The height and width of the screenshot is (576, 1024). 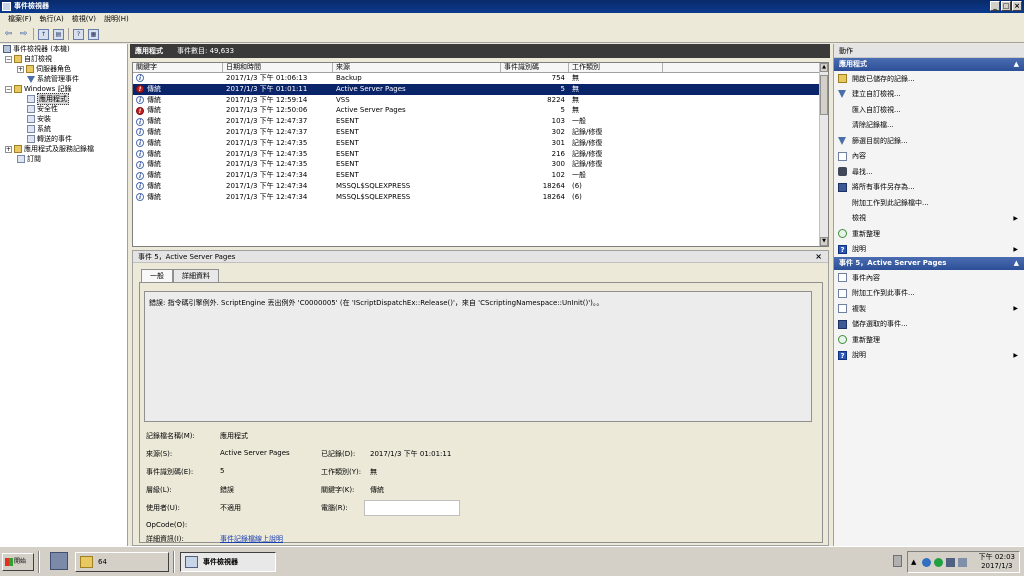 I want to click on clock: 下午 02:03 2017/1/3, so click(x=997, y=562).